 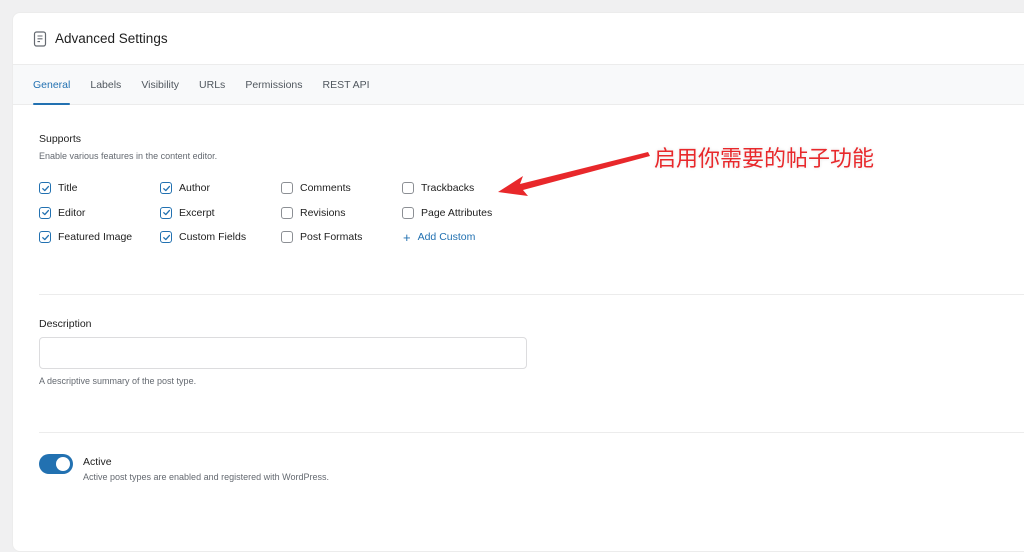 What do you see at coordinates (63, 464) in the screenshot?
I see `toggle-knob` at bounding box center [63, 464].